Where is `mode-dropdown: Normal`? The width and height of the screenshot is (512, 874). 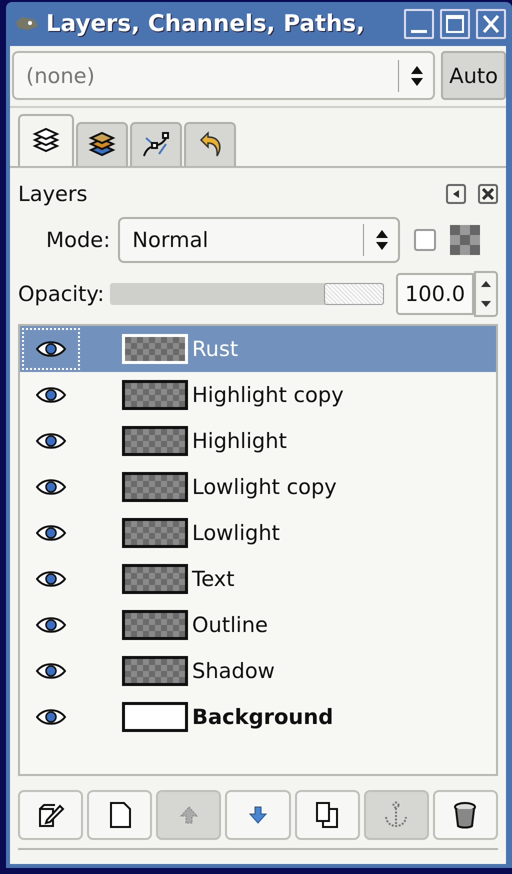
mode-dropdown: Normal is located at coordinates (259, 240).